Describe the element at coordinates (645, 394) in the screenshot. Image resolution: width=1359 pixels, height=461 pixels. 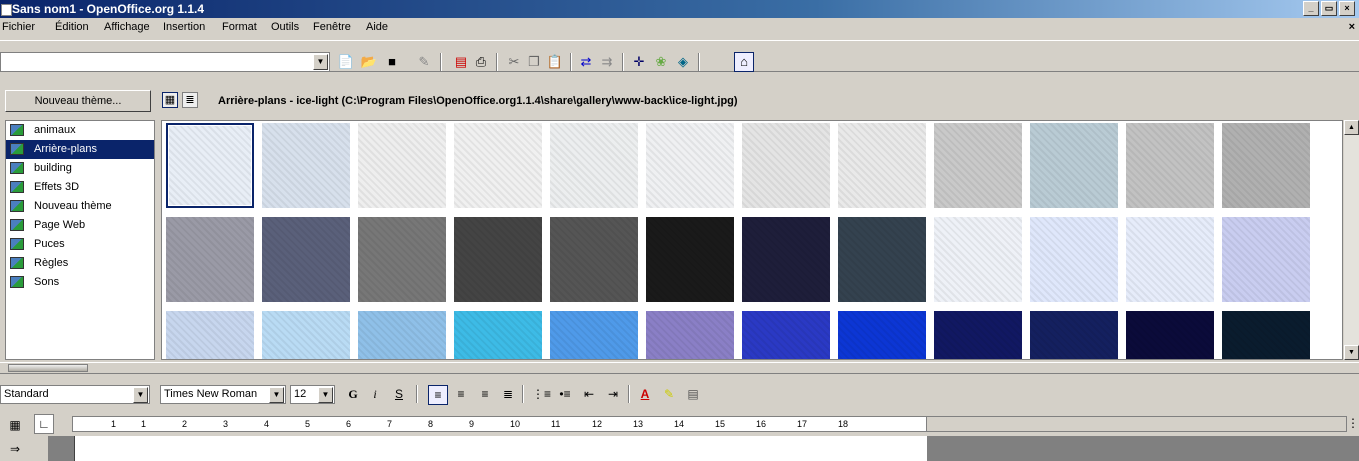
I see `font-color-icon: A` at that location.